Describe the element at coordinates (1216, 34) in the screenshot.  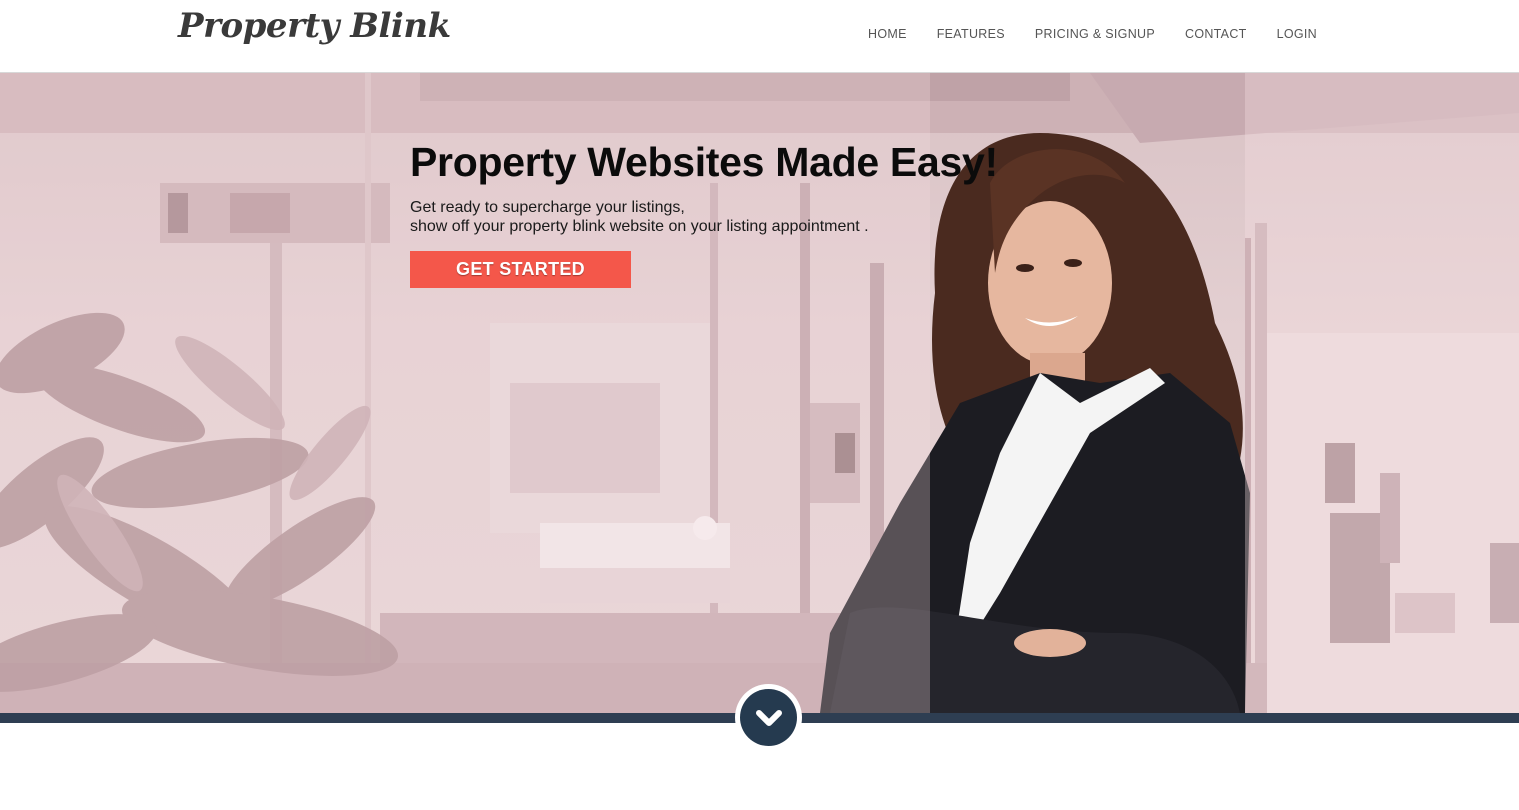
I see `nav-contact: CONTACT` at that location.